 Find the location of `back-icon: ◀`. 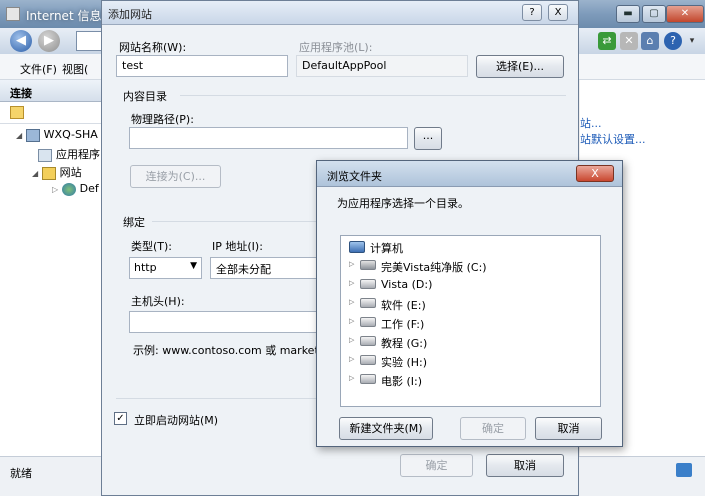

back-icon: ◀ is located at coordinates (21, 41).